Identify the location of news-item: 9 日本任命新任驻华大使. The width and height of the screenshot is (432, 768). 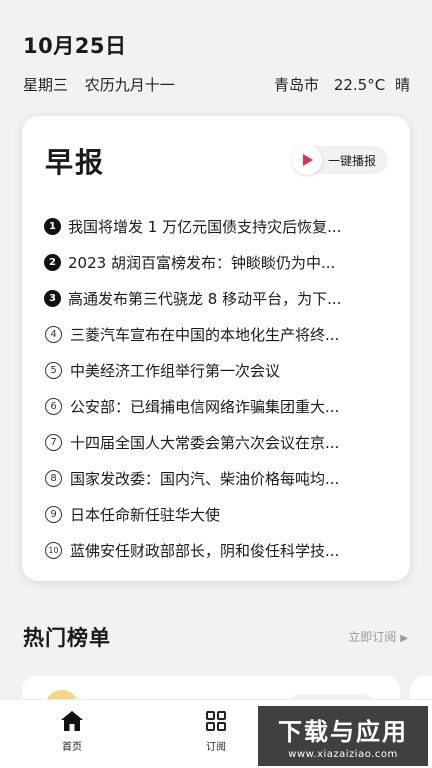
(216, 514).